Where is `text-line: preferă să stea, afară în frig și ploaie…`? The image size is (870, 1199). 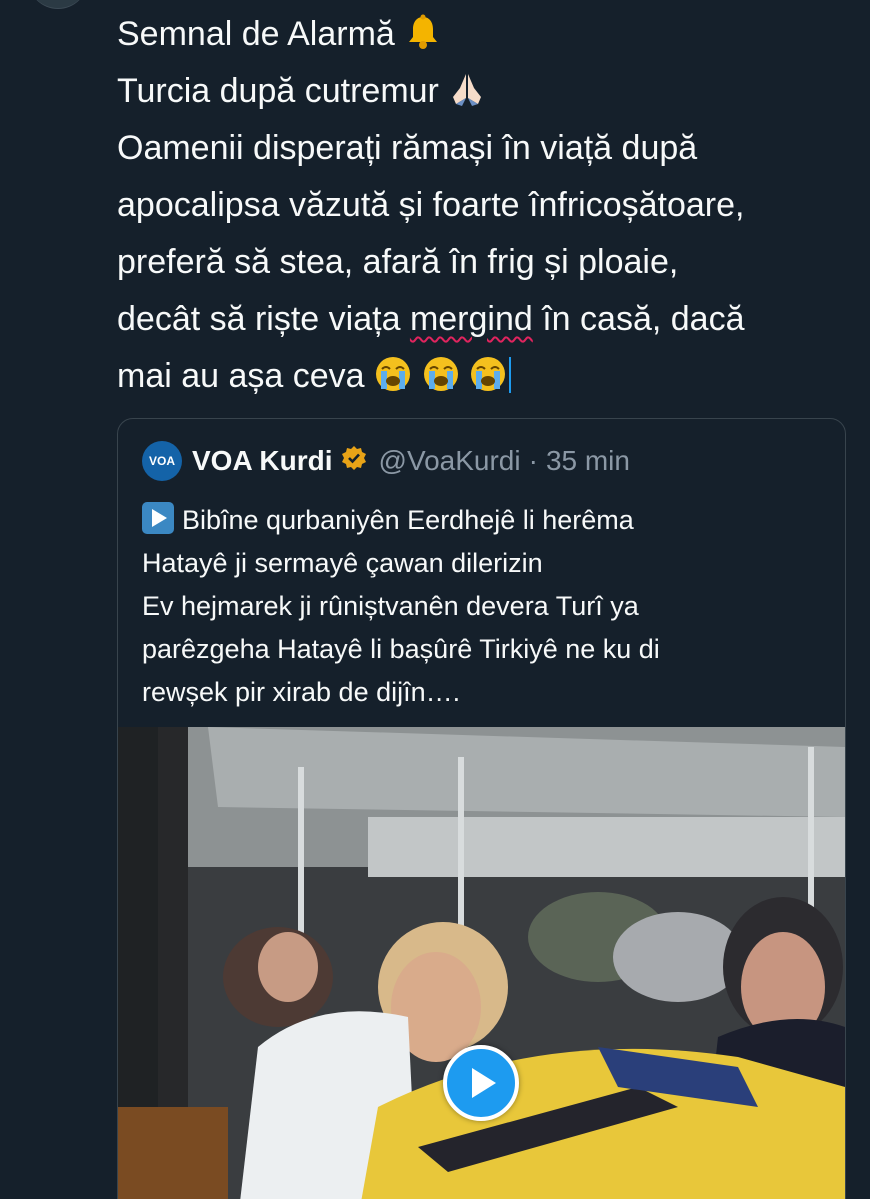
text-line: preferă să stea, afară în frig și ploaie… is located at coordinates (398, 262).